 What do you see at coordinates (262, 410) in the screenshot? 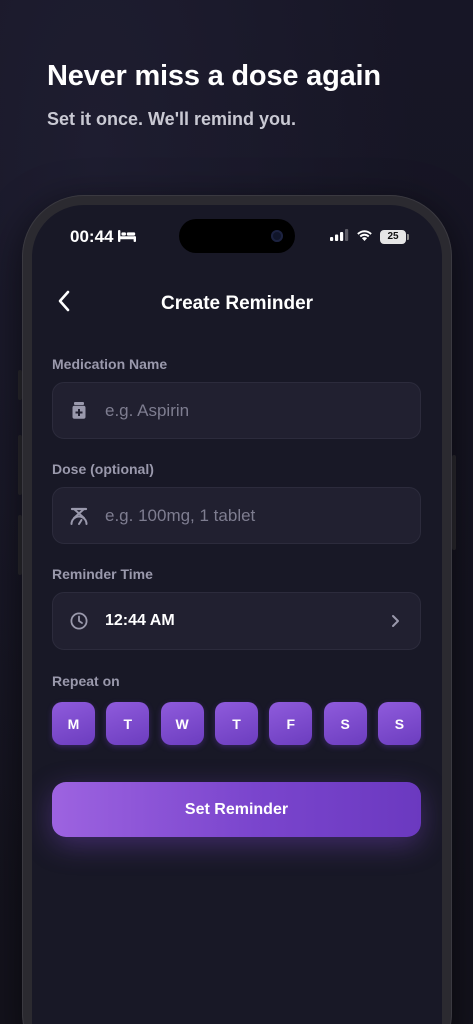
I see `medication-name-input` at bounding box center [262, 410].